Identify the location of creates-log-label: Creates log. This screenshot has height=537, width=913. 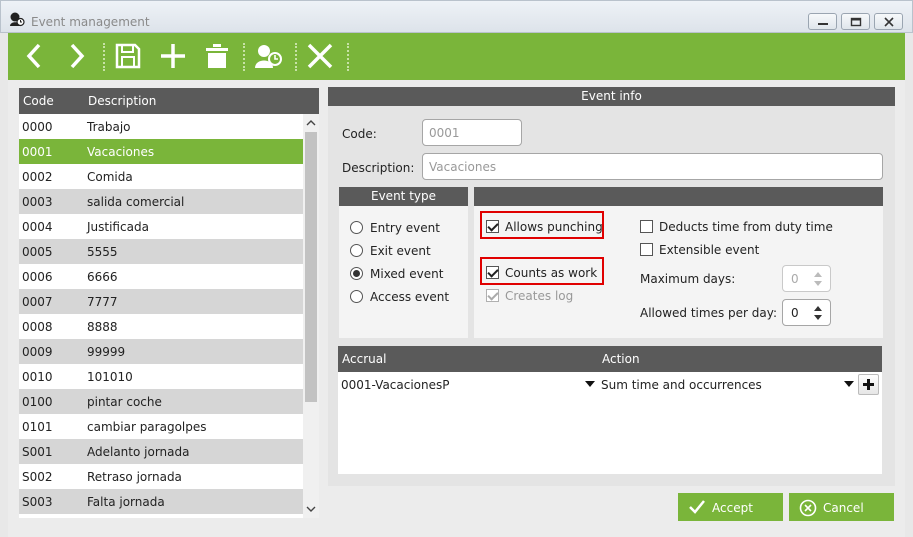
(539, 296).